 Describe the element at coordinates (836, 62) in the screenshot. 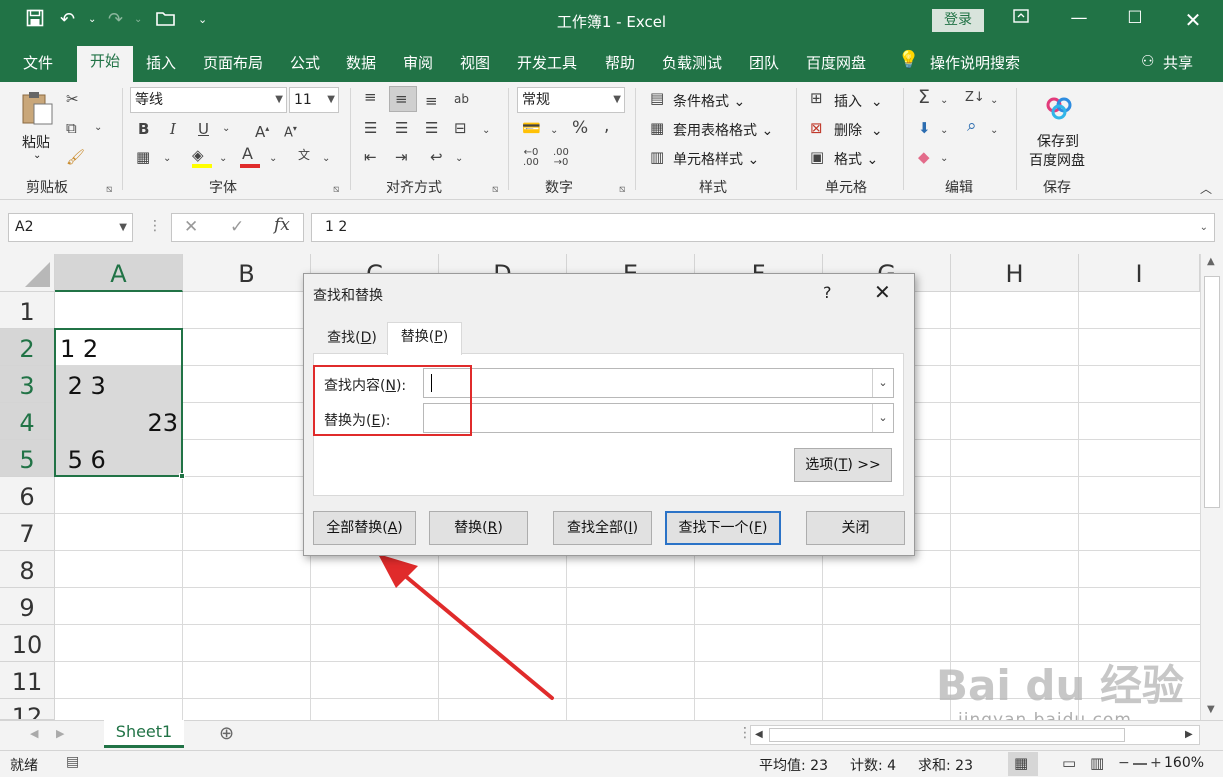

I see `tab-baidu-netdisk: 百度网盘` at that location.